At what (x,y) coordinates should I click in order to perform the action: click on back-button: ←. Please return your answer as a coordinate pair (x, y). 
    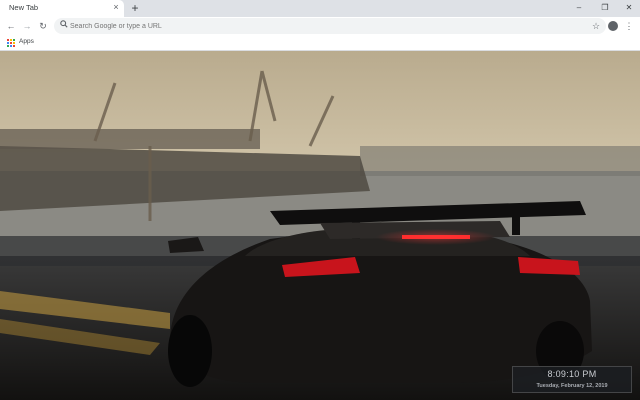
    Looking at the image, I should click on (11, 26).